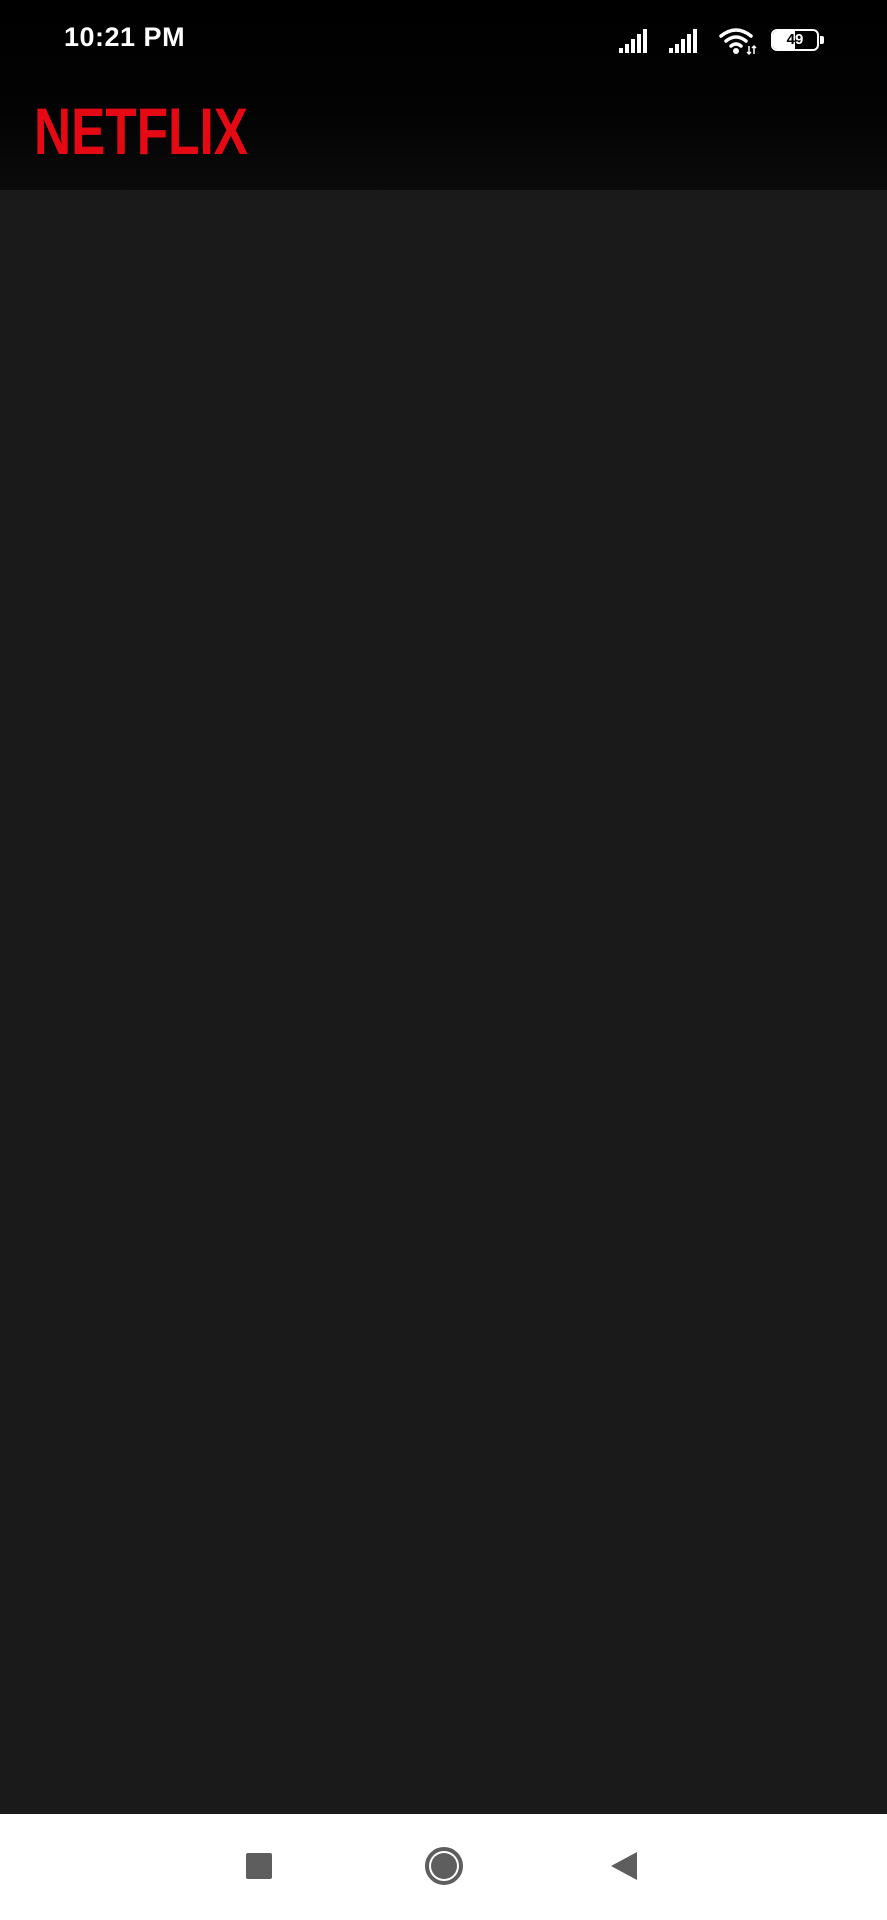 The width and height of the screenshot is (887, 1920). I want to click on system-nav-bar, so click(443, 1867).